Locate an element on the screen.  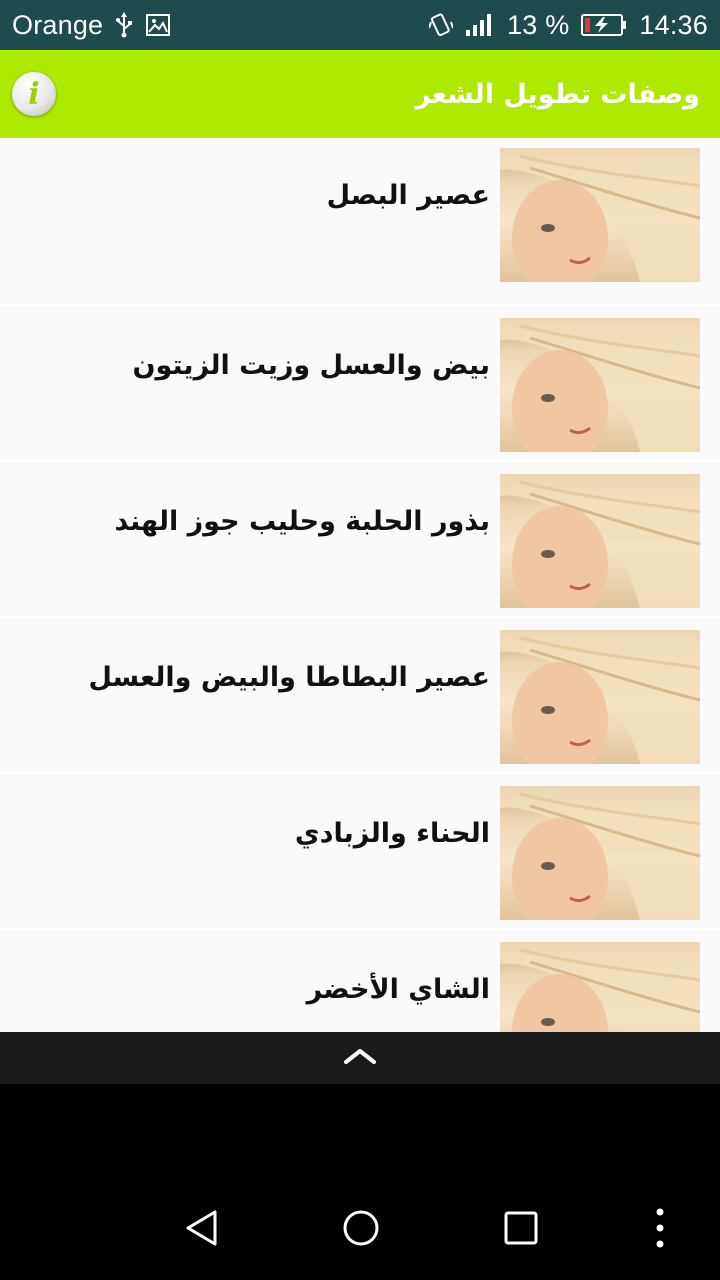
list-item: الحناء والزبادي is located at coordinates (360, 851).